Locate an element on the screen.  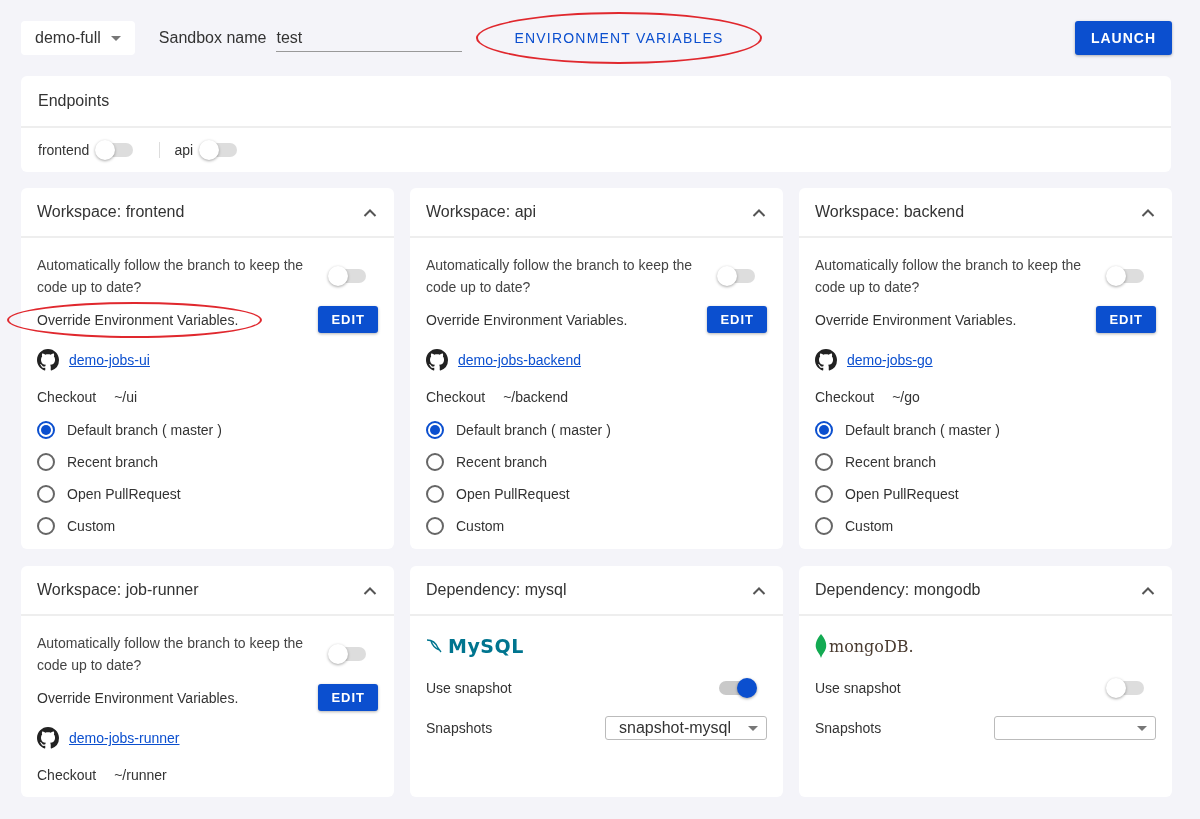
sandbox-name-label: Sandbox name is located at coordinates (212, 38).